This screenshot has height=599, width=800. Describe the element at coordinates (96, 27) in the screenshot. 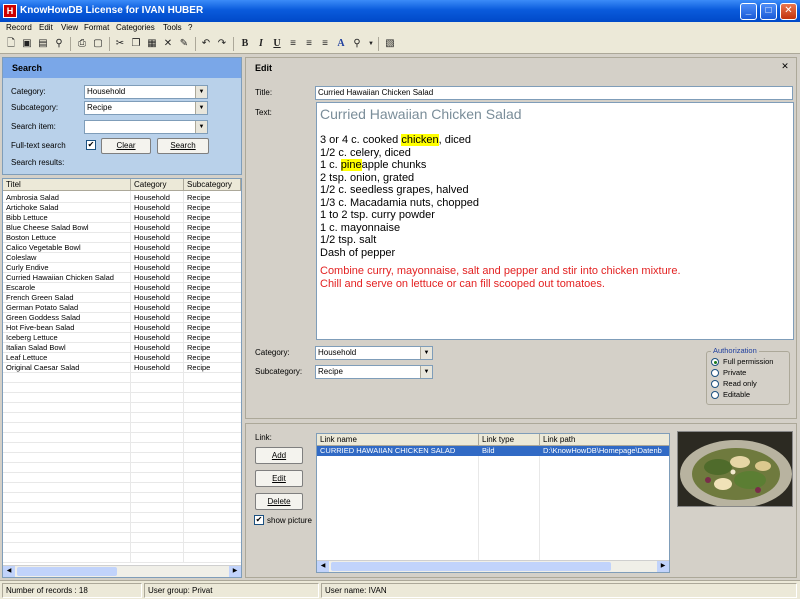

I see `menu-format: Format` at that location.